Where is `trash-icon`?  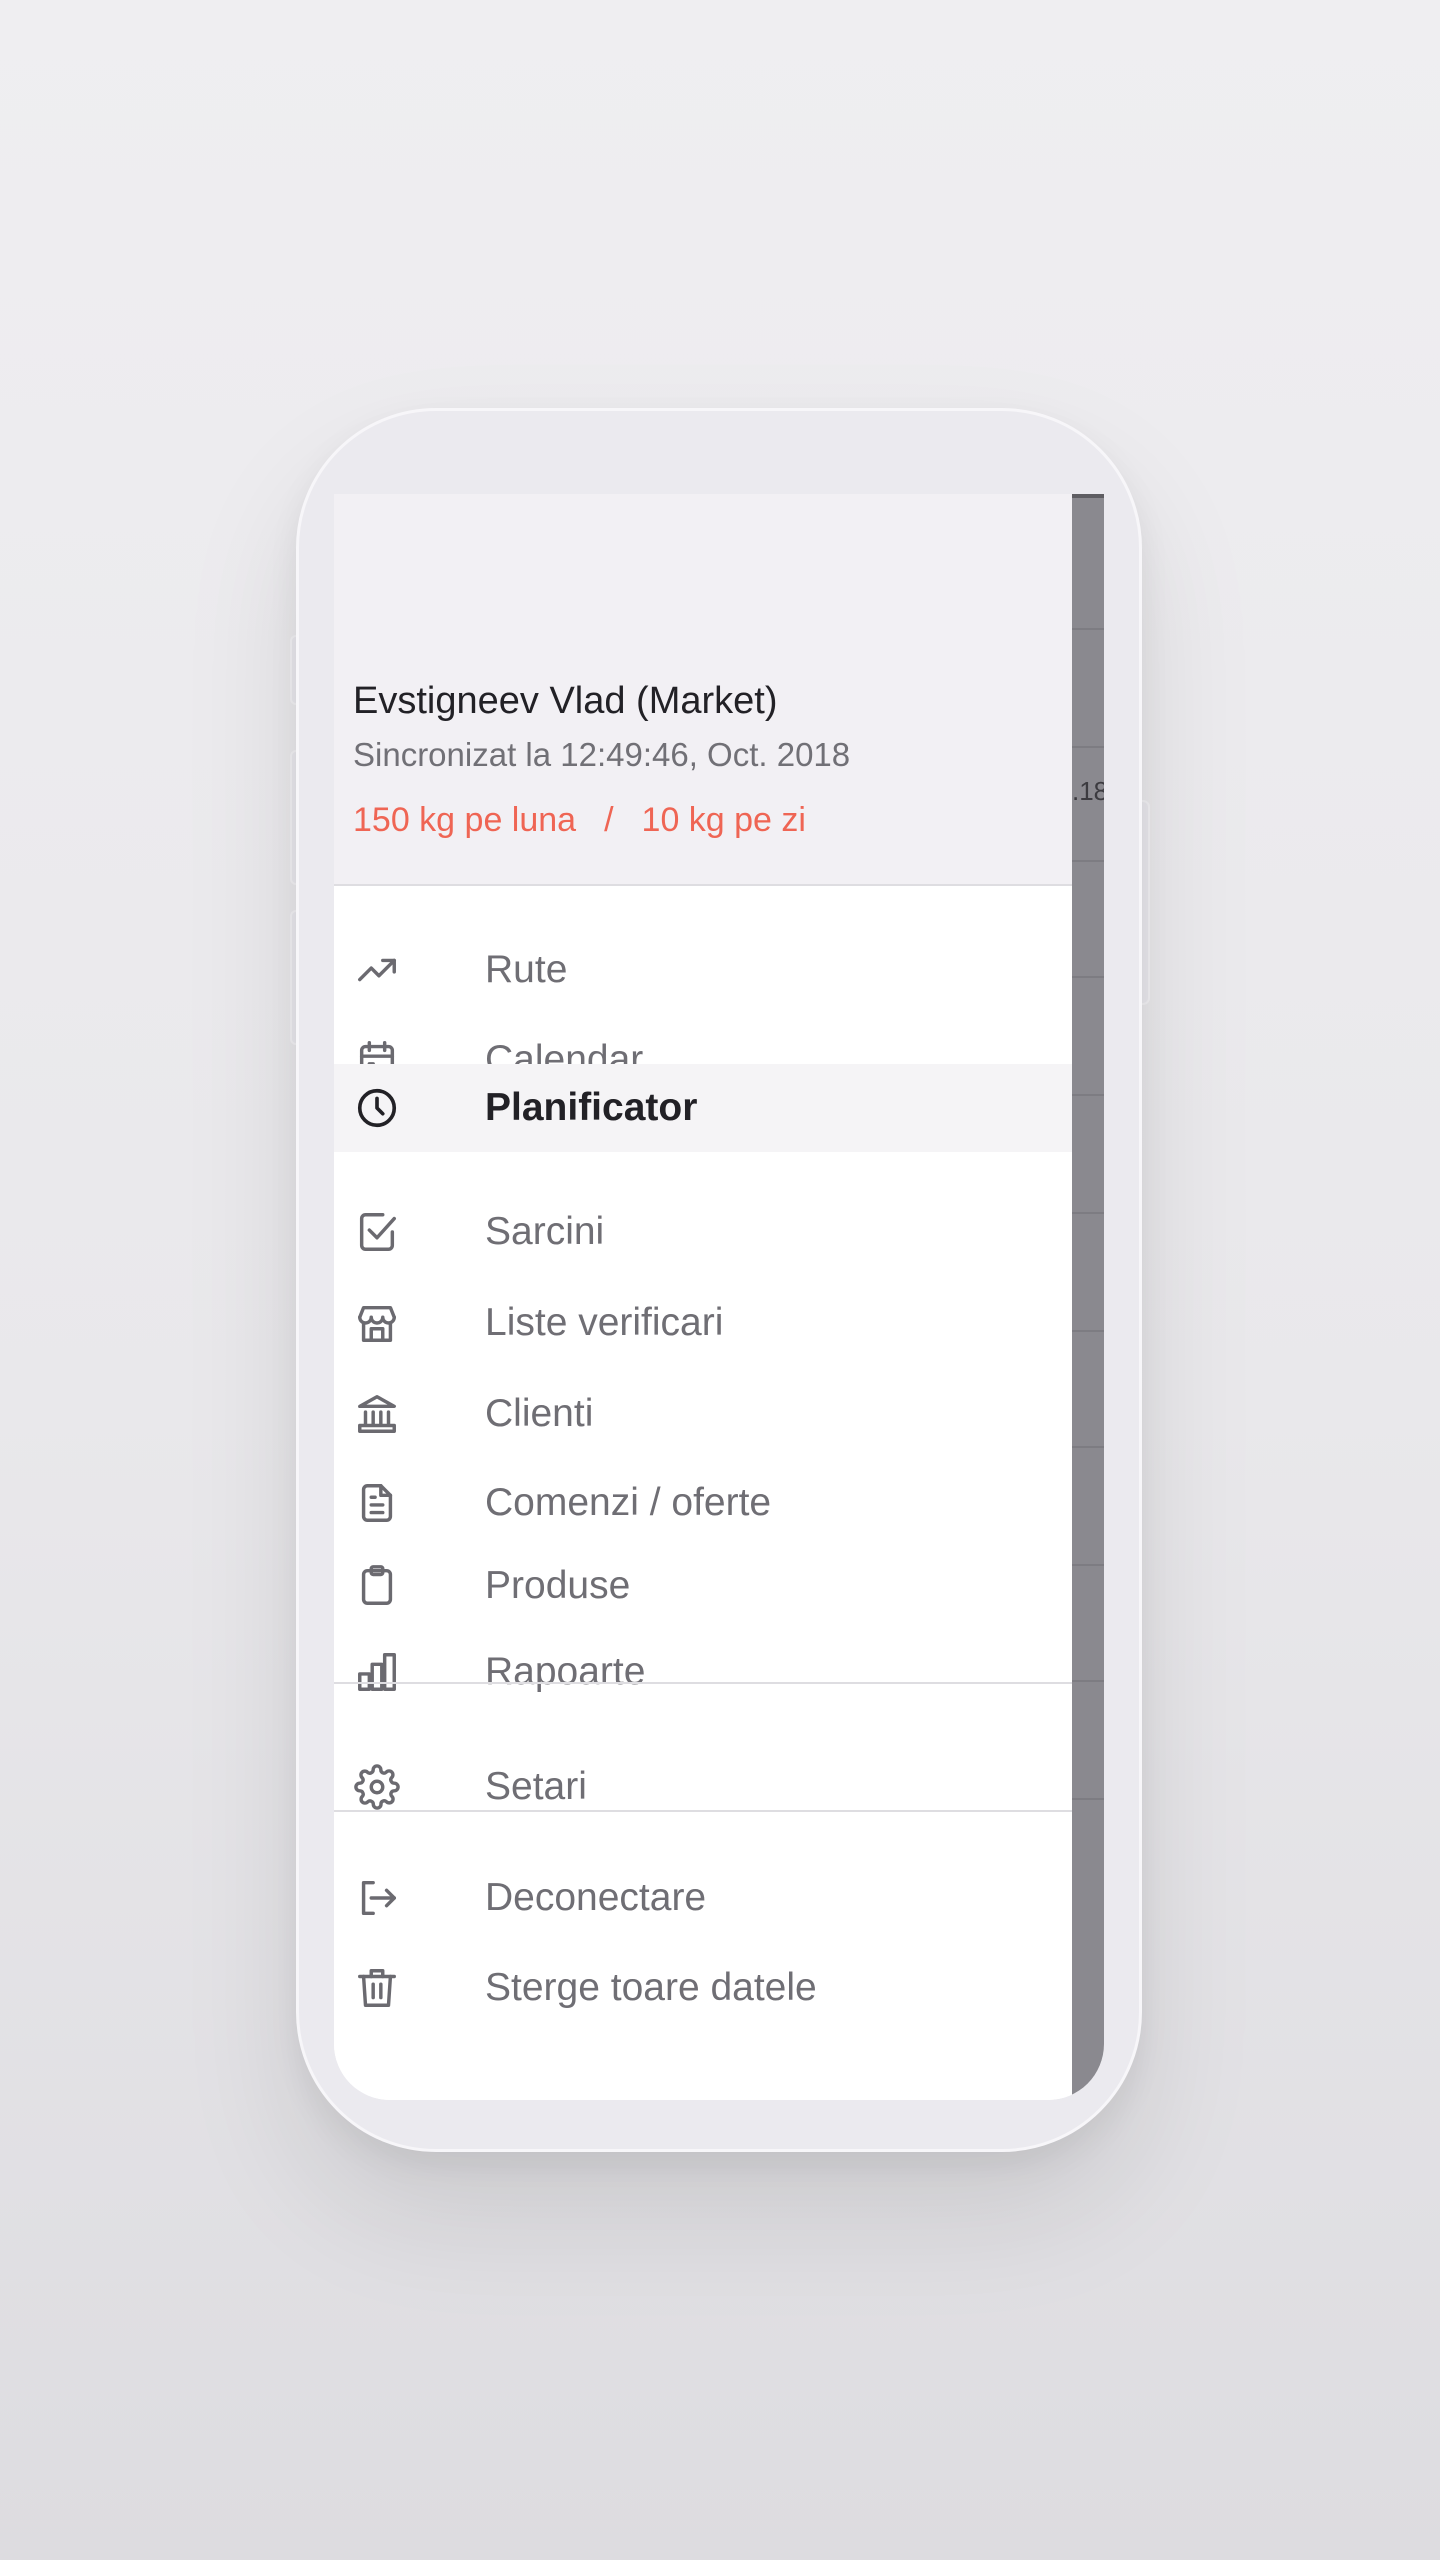 trash-icon is located at coordinates (377, 1988).